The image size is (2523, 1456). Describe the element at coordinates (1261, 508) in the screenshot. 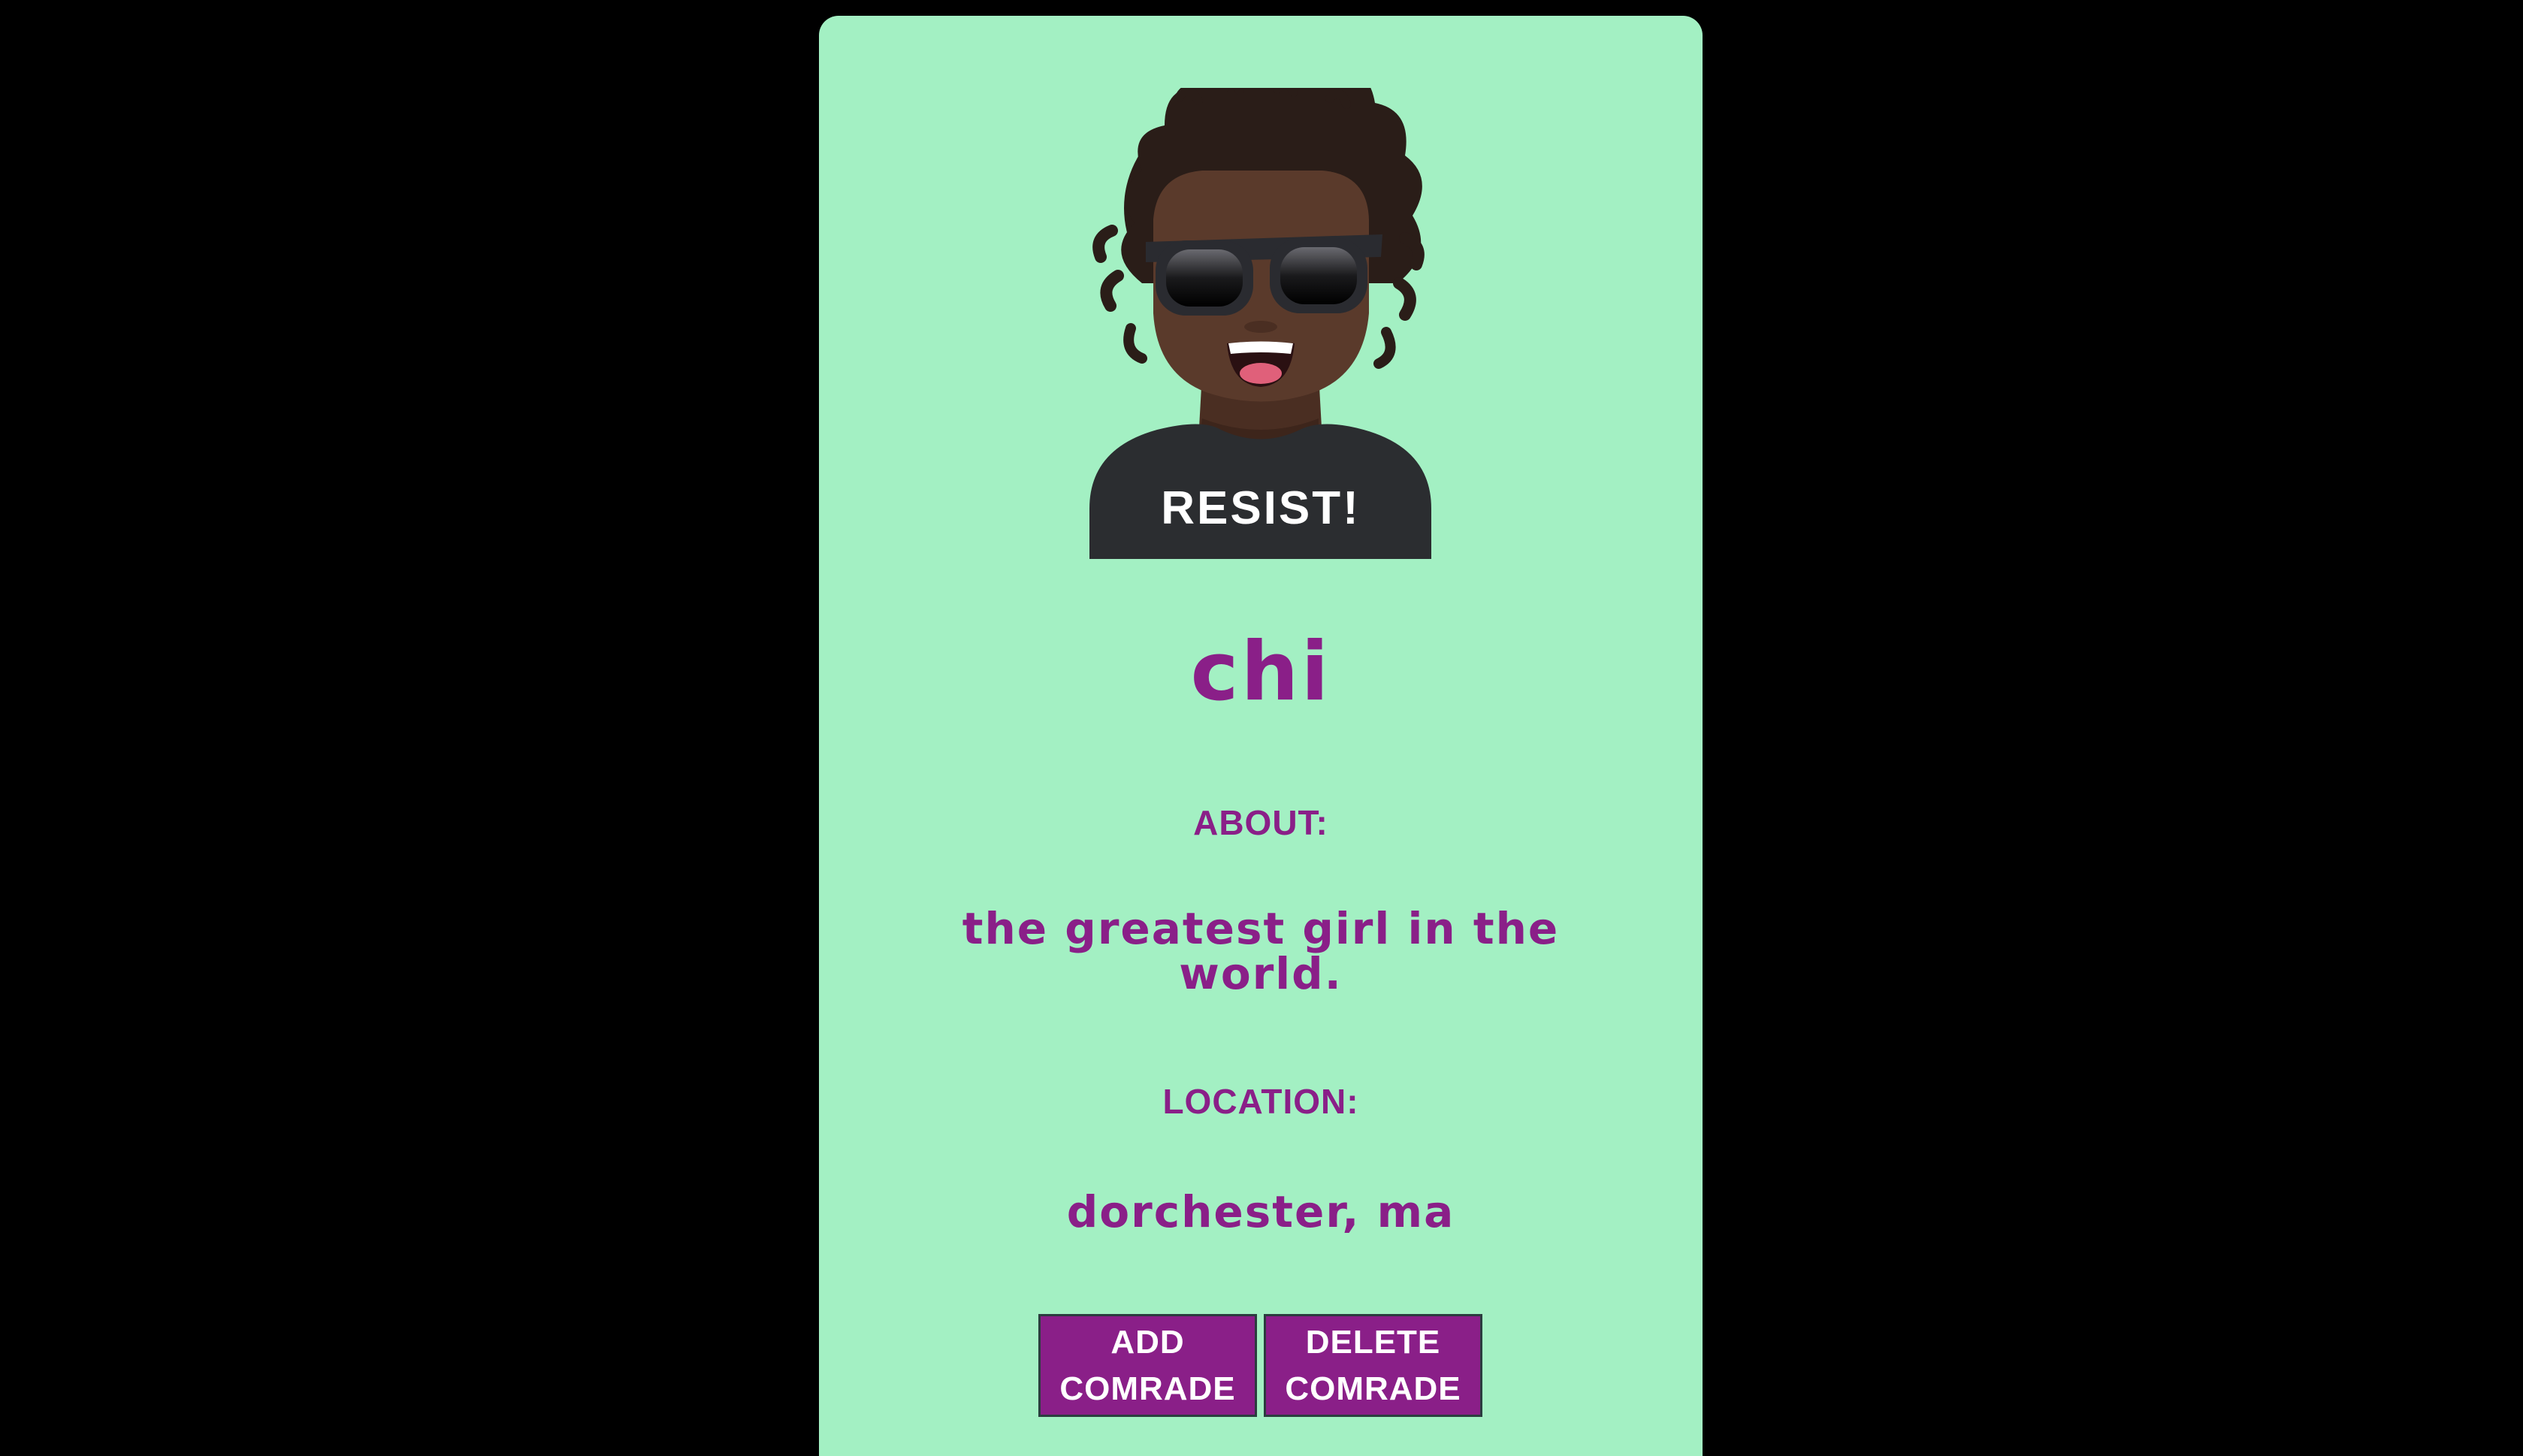

I see `avatar-shirt-text: RESIST!` at that location.